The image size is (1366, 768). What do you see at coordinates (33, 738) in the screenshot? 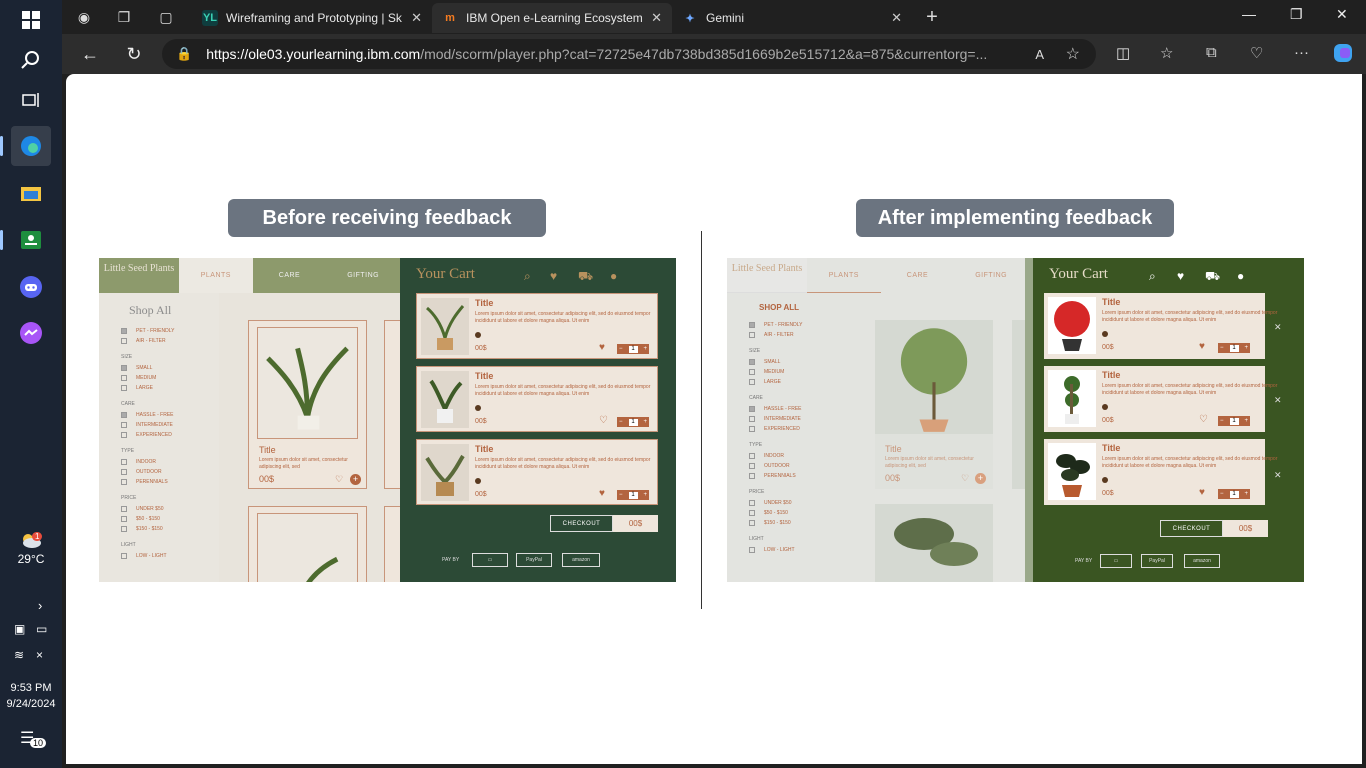
I see `notification-icon: ☰ 10` at bounding box center [33, 738].